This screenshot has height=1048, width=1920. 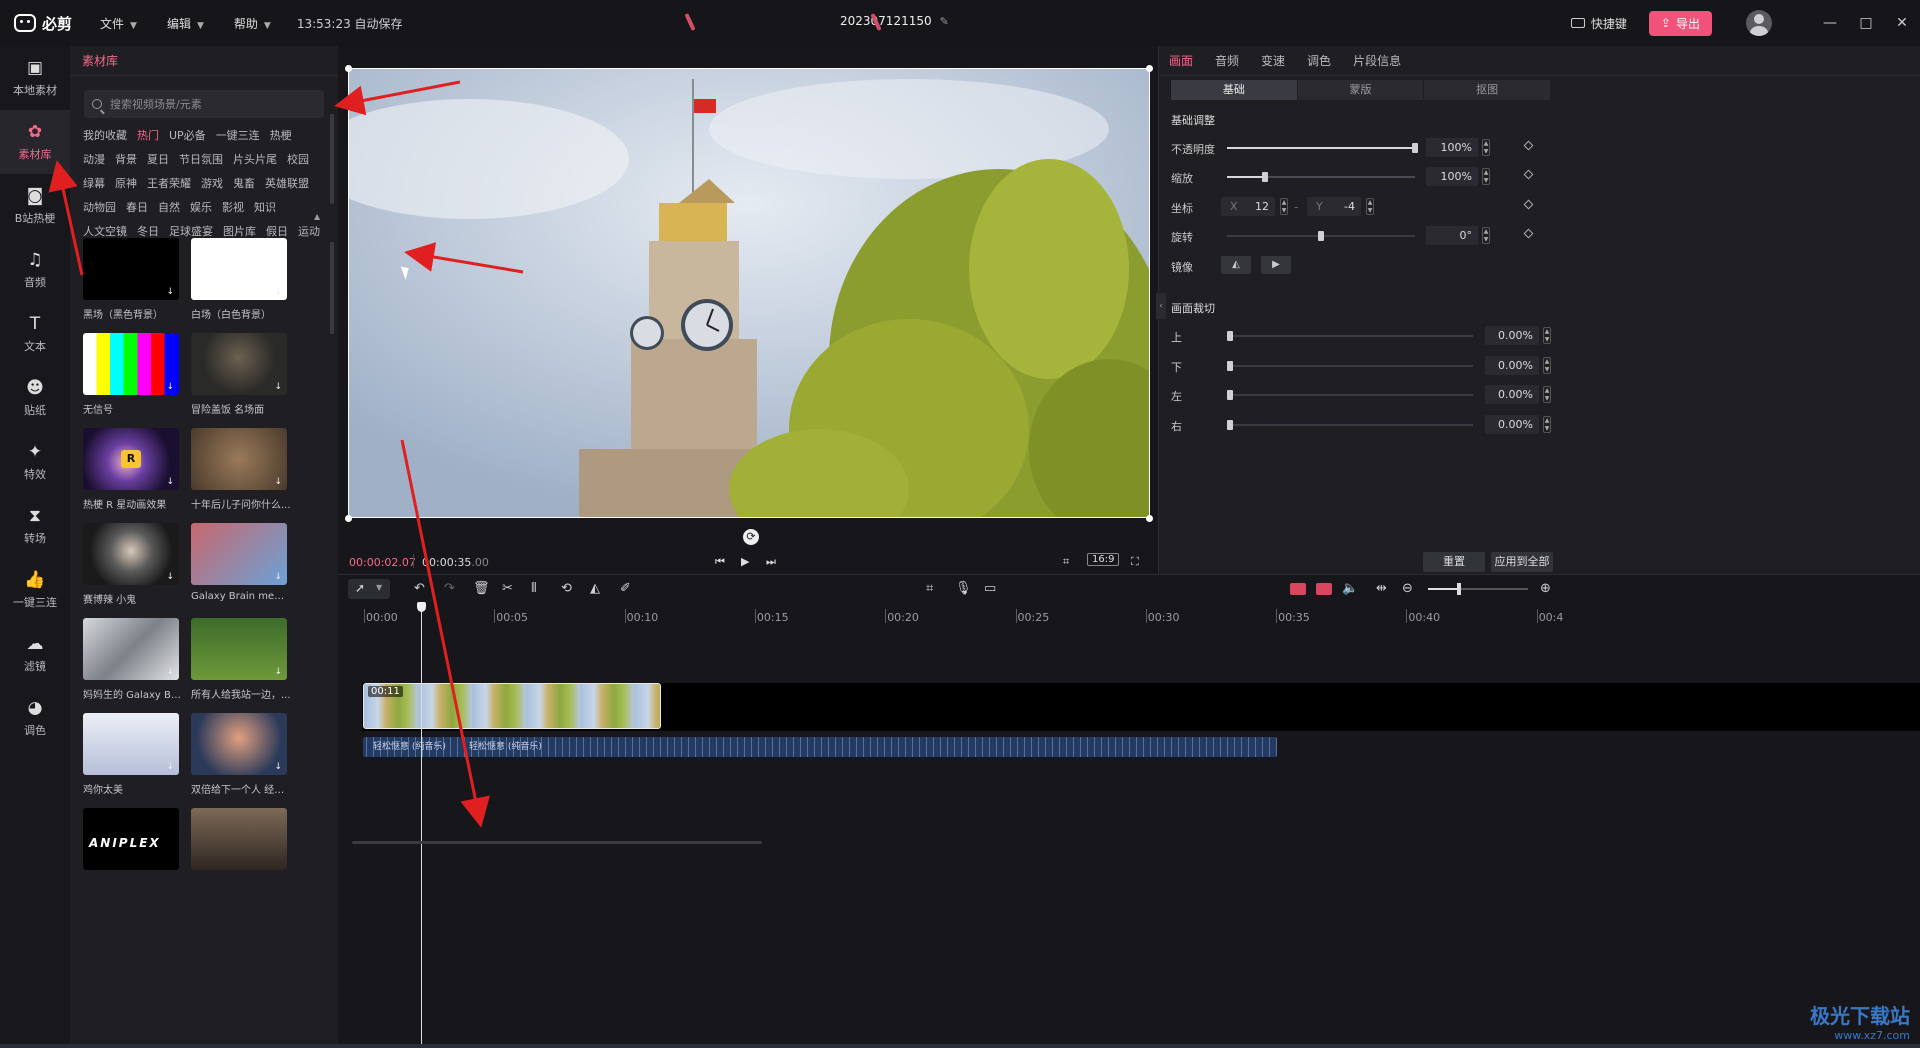 I want to click on mirror-vertical-icon: ▶, so click(x=1276, y=265).